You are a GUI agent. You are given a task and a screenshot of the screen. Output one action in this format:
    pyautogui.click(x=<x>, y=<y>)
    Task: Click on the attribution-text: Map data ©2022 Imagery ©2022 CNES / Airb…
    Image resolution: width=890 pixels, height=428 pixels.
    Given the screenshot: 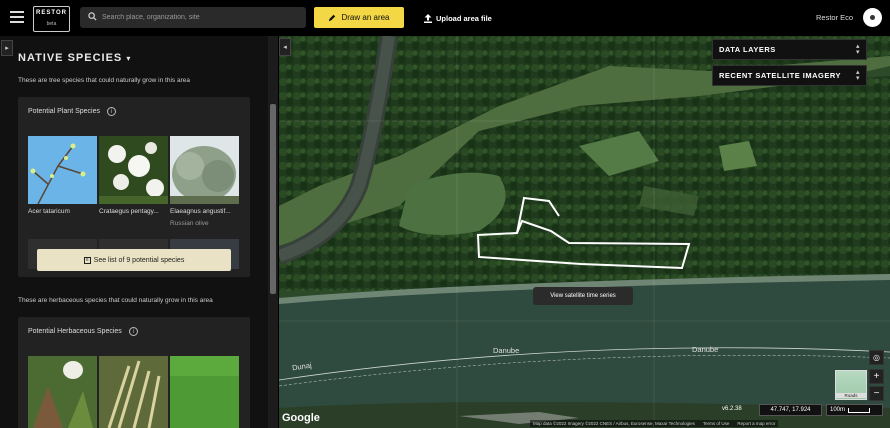 What is the action you would take?
    pyautogui.click(x=614, y=423)
    